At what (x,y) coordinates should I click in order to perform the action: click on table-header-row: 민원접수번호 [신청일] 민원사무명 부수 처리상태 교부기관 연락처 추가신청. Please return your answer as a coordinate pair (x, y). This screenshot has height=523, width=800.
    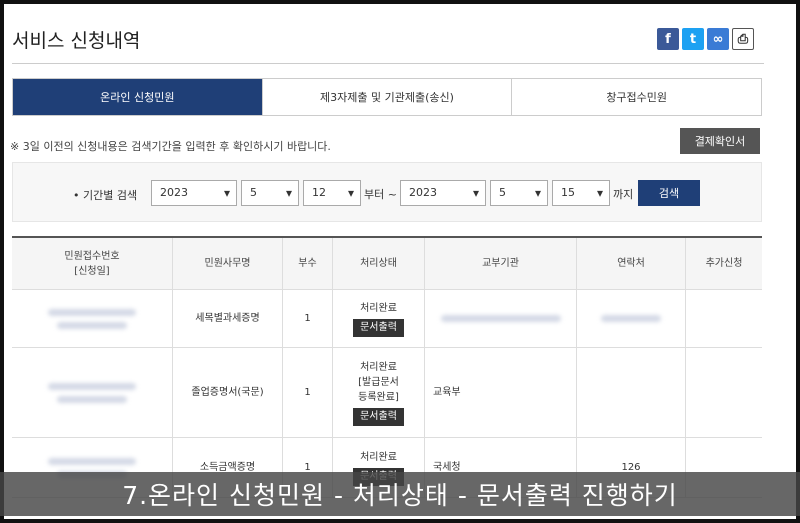
    Looking at the image, I should click on (387, 264).